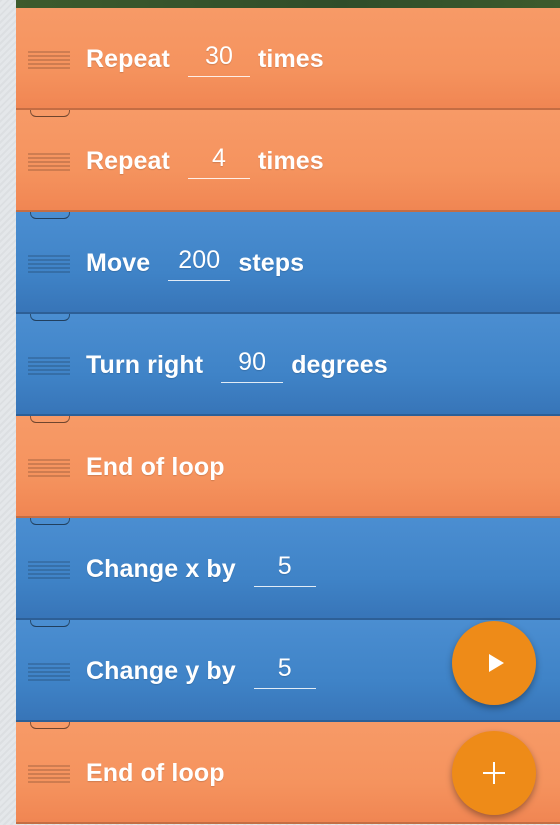 The width and height of the screenshot is (560, 825). I want to click on block-label: Turn right, so click(145, 364).